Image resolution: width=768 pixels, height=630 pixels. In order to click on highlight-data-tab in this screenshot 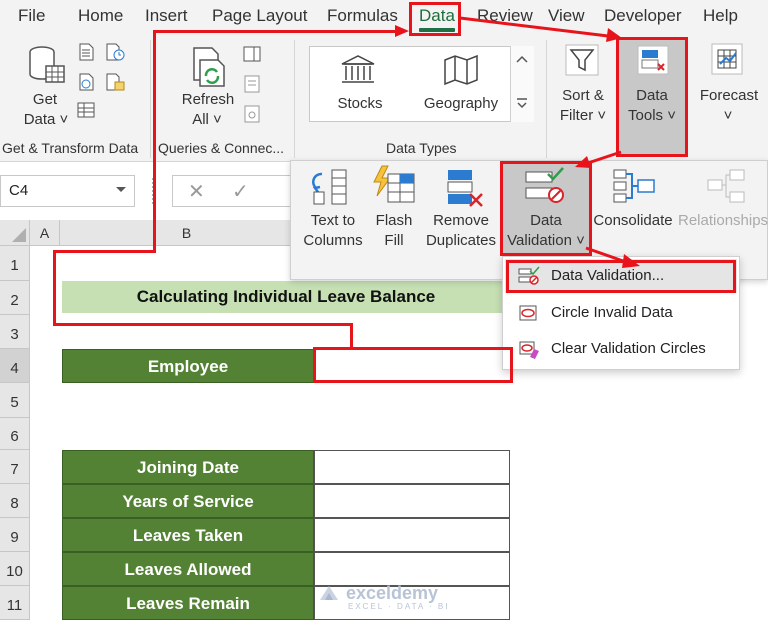, I will do `click(435, 19)`.